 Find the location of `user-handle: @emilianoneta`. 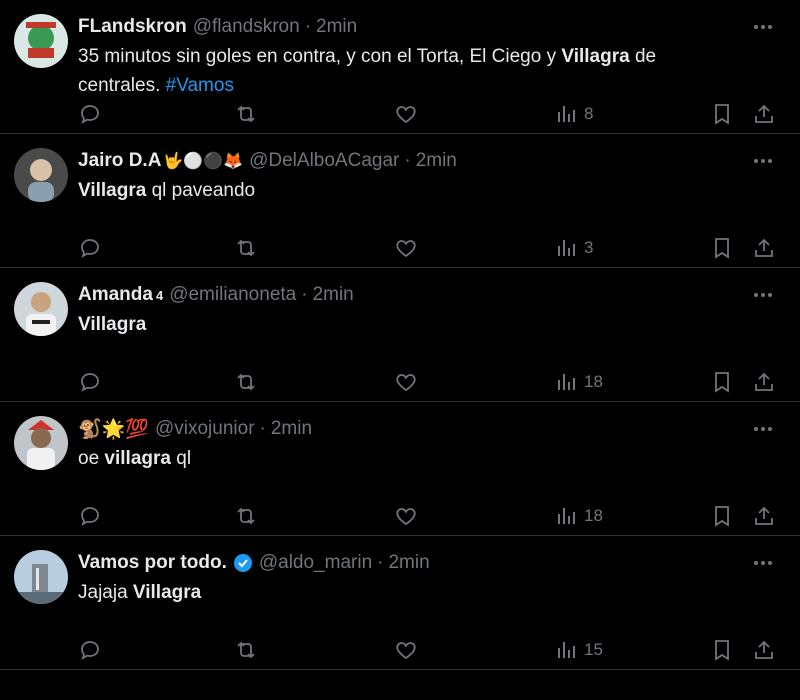

user-handle: @emilianoneta is located at coordinates (232, 295).